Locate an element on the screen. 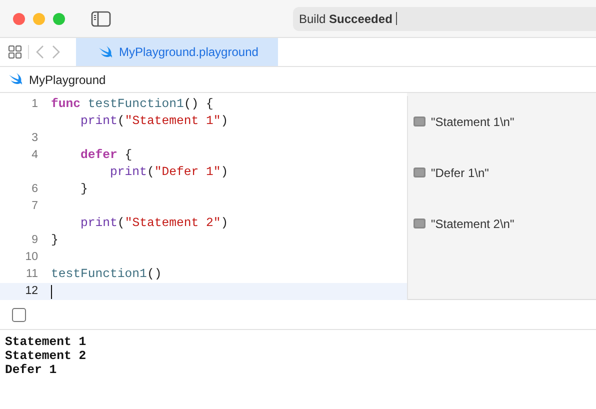 The width and height of the screenshot is (596, 409). zoom-button is located at coordinates (59, 18).